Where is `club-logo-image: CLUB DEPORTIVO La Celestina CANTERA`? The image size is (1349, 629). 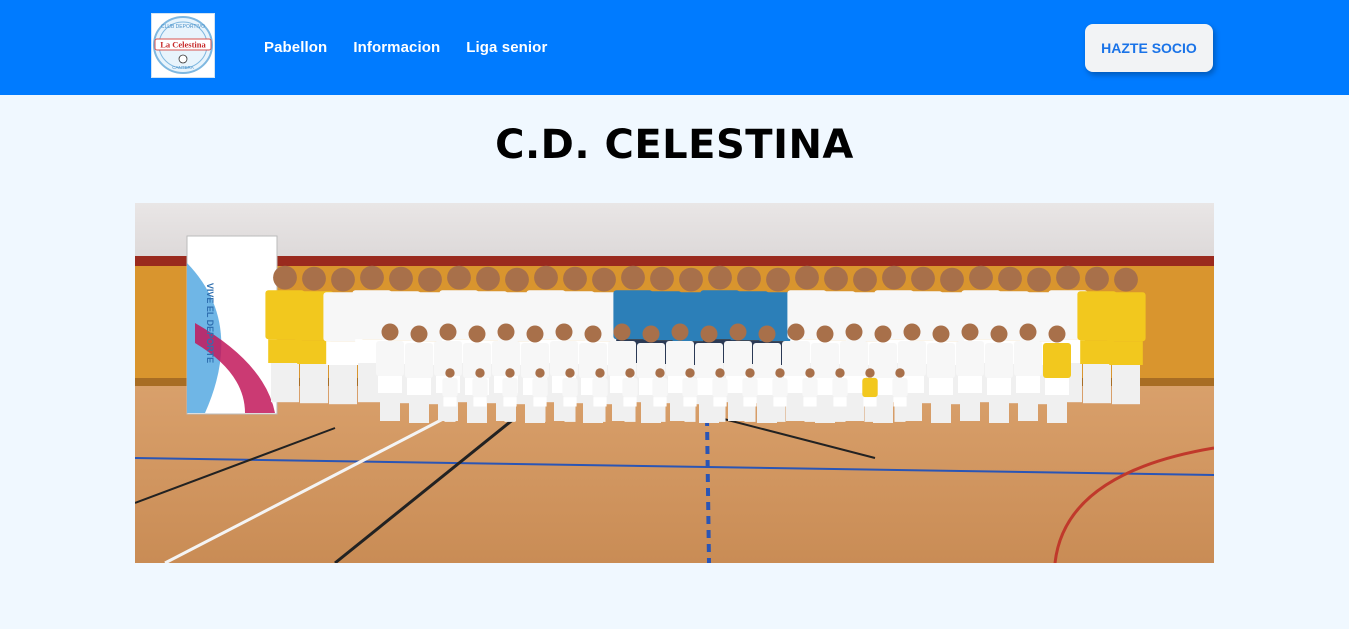
club-logo-image: CLUB DEPORTIVO La Celestina CANTERA is located at coordinates (183, 45).